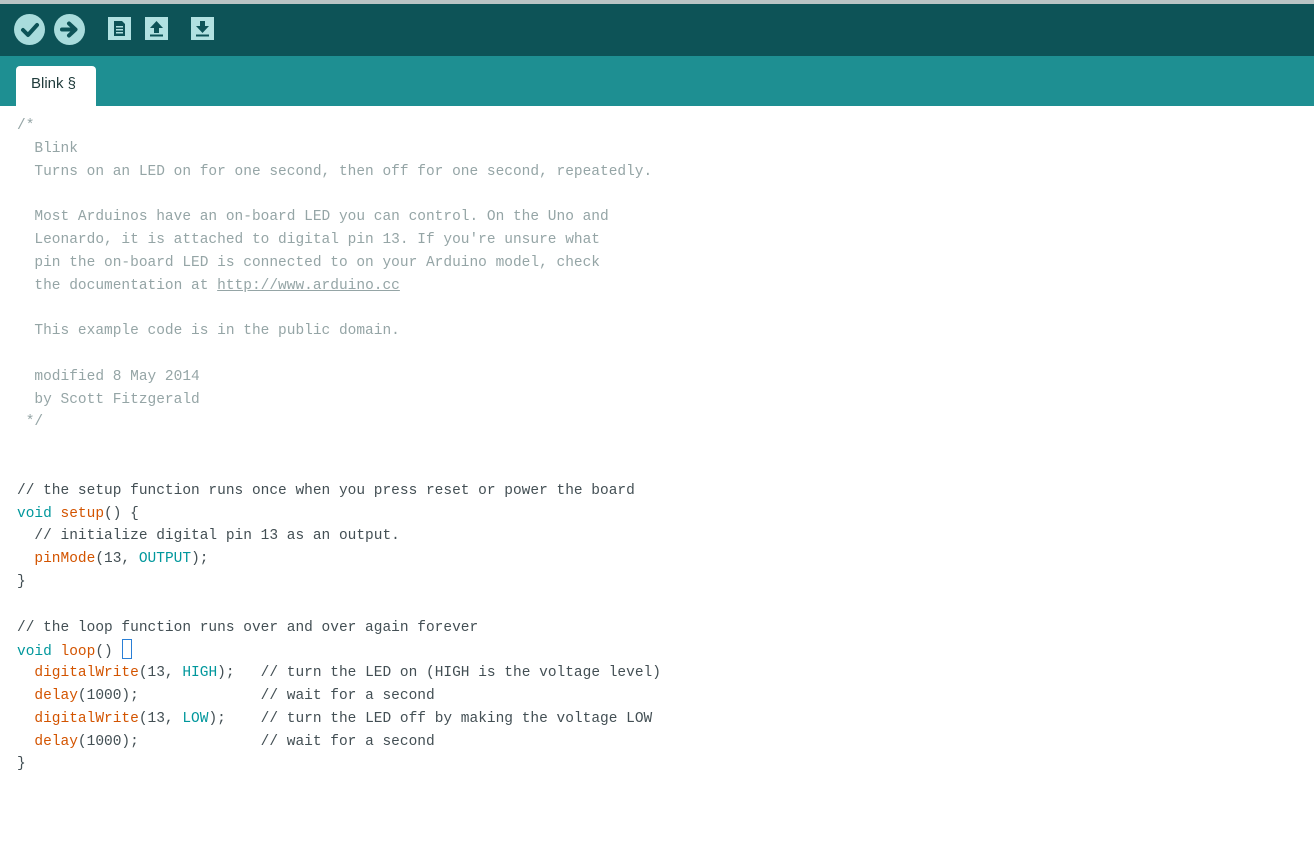 The image size is (1314, 853). Describe the element at coordinates (82, 513) in the screenshot. I see `function-name: setup` at that location.